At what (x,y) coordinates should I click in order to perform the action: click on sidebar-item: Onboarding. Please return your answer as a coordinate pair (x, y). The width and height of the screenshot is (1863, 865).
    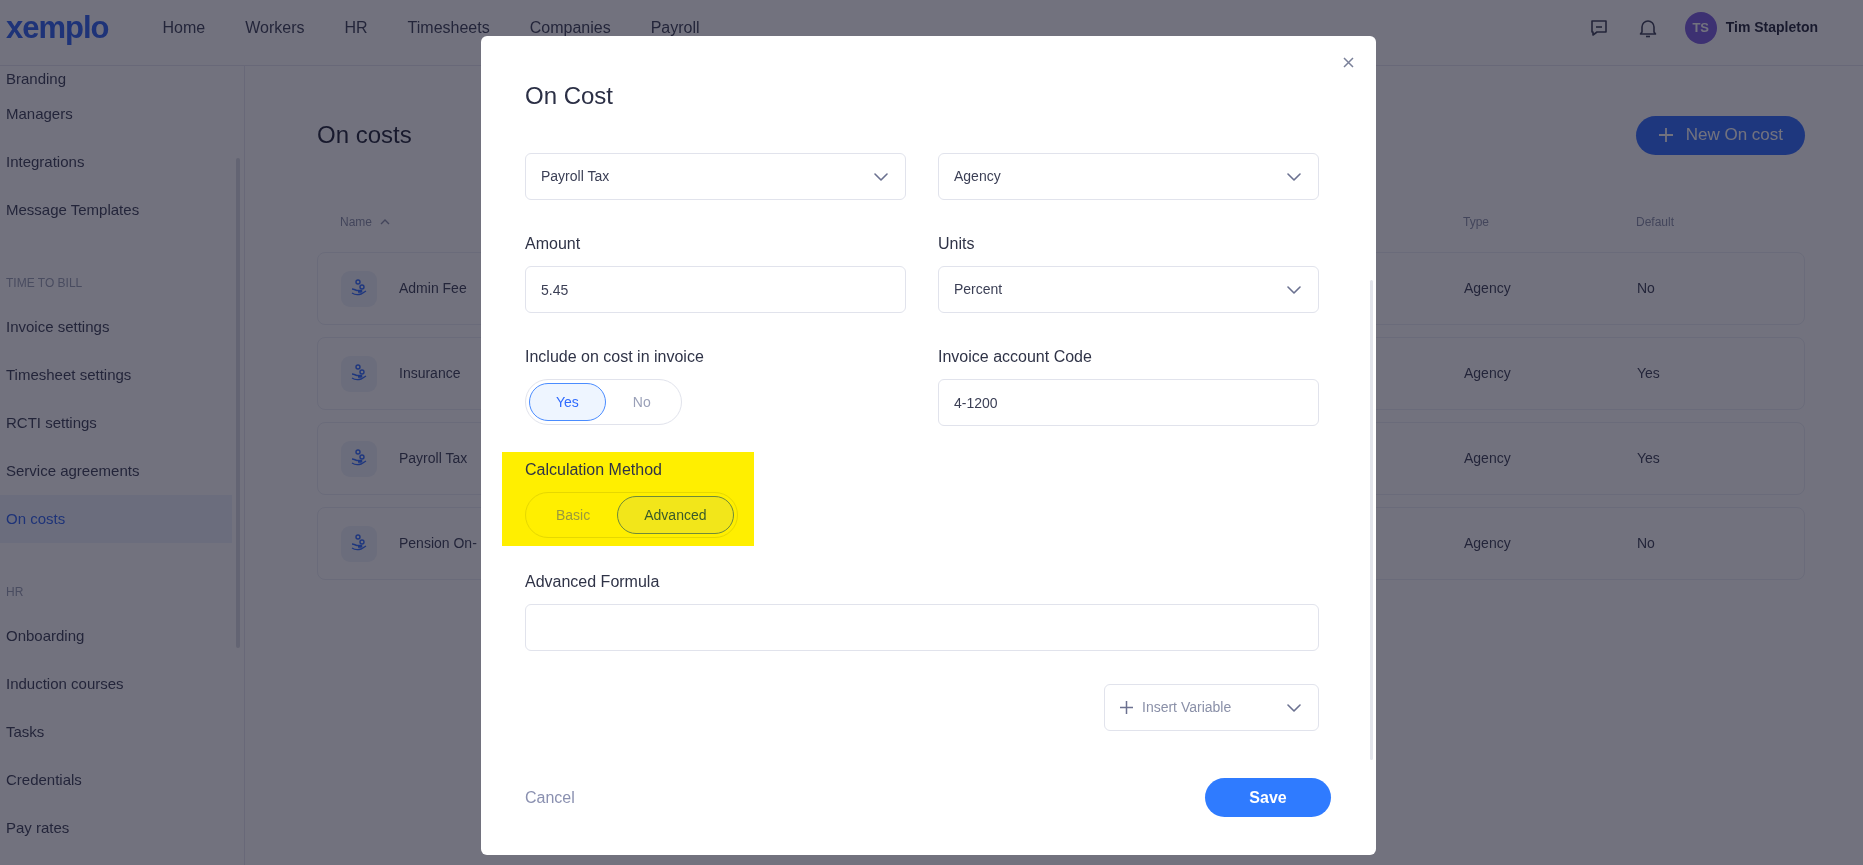
    Looking at the image, I should click on (122, 636).